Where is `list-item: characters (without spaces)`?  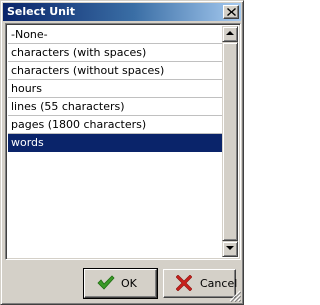 list-item: characters (without spaces) is located at coordinates (115, 71).